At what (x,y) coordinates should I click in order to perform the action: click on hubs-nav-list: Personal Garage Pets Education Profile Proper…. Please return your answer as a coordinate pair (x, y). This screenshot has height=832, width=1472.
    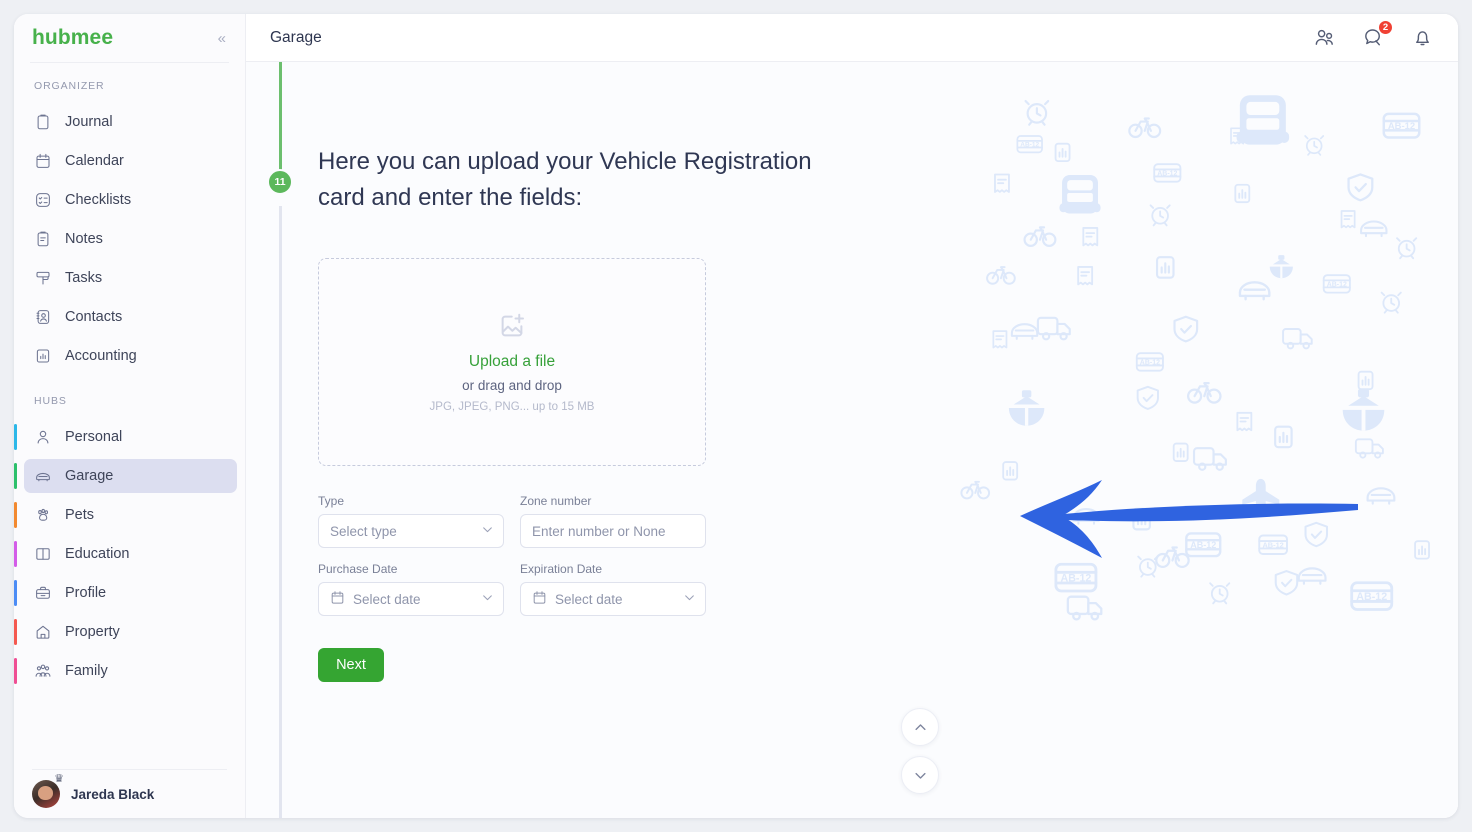
    Looking at the image, I should click on (129, 554).